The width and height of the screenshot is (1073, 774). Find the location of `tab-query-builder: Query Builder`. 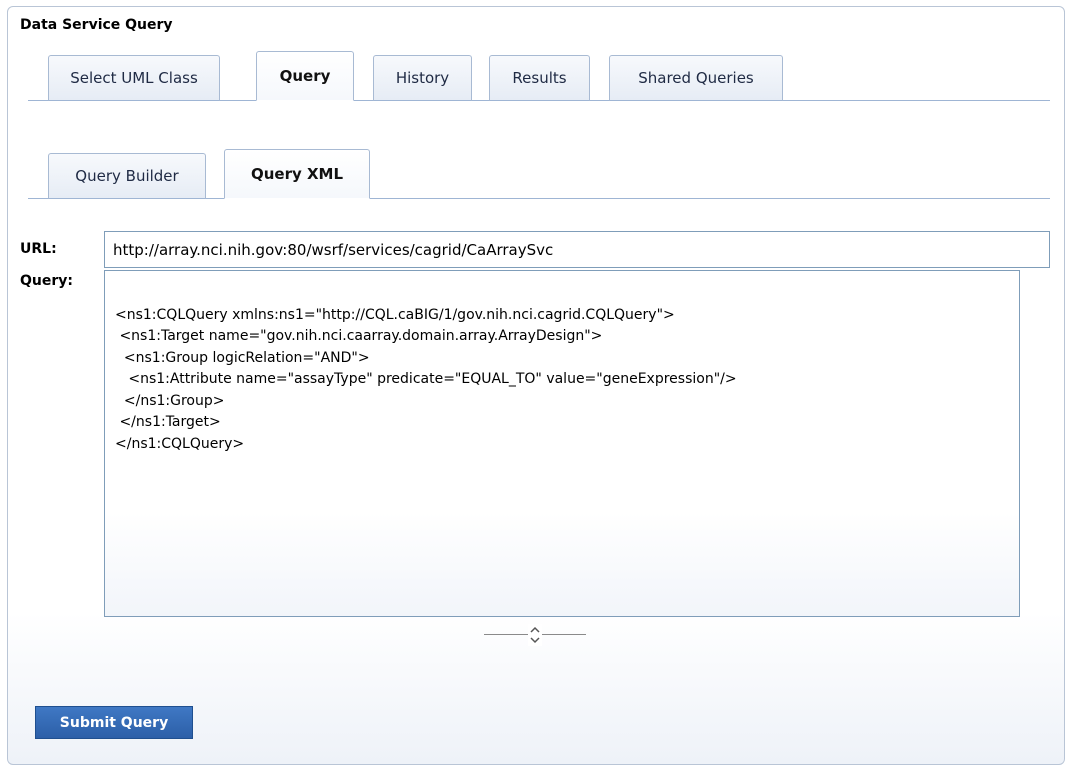

tab-query-builder: Query Builder is located at coordinates (127, 176).